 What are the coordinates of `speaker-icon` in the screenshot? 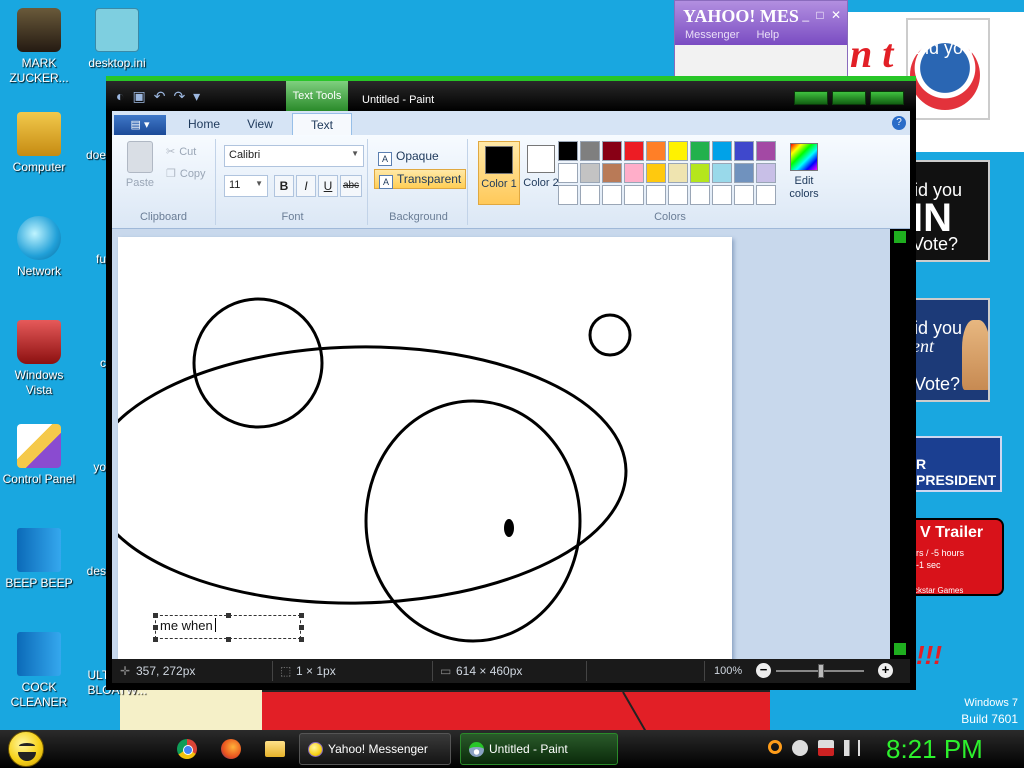 It's located at (852, 748).